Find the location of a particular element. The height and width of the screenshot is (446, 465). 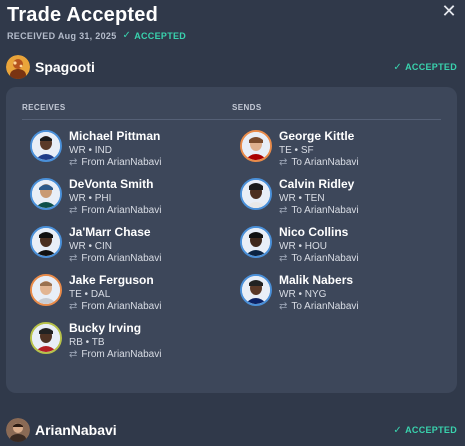

player-card: Jake Ferguson TE • DAL ⇄ From ArianNabavi is located at coordinates (130, 295).